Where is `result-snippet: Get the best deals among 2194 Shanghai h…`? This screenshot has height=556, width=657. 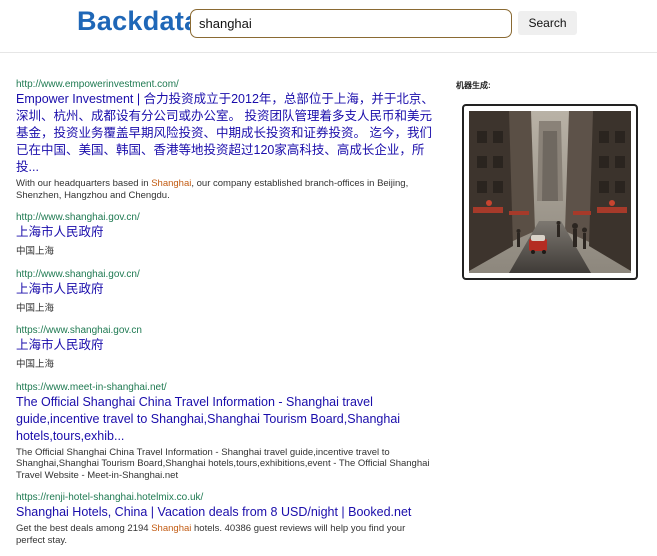
result-snippet: Get the best deals among 2194 Shanghai h… is located at coordinates (226, 534).